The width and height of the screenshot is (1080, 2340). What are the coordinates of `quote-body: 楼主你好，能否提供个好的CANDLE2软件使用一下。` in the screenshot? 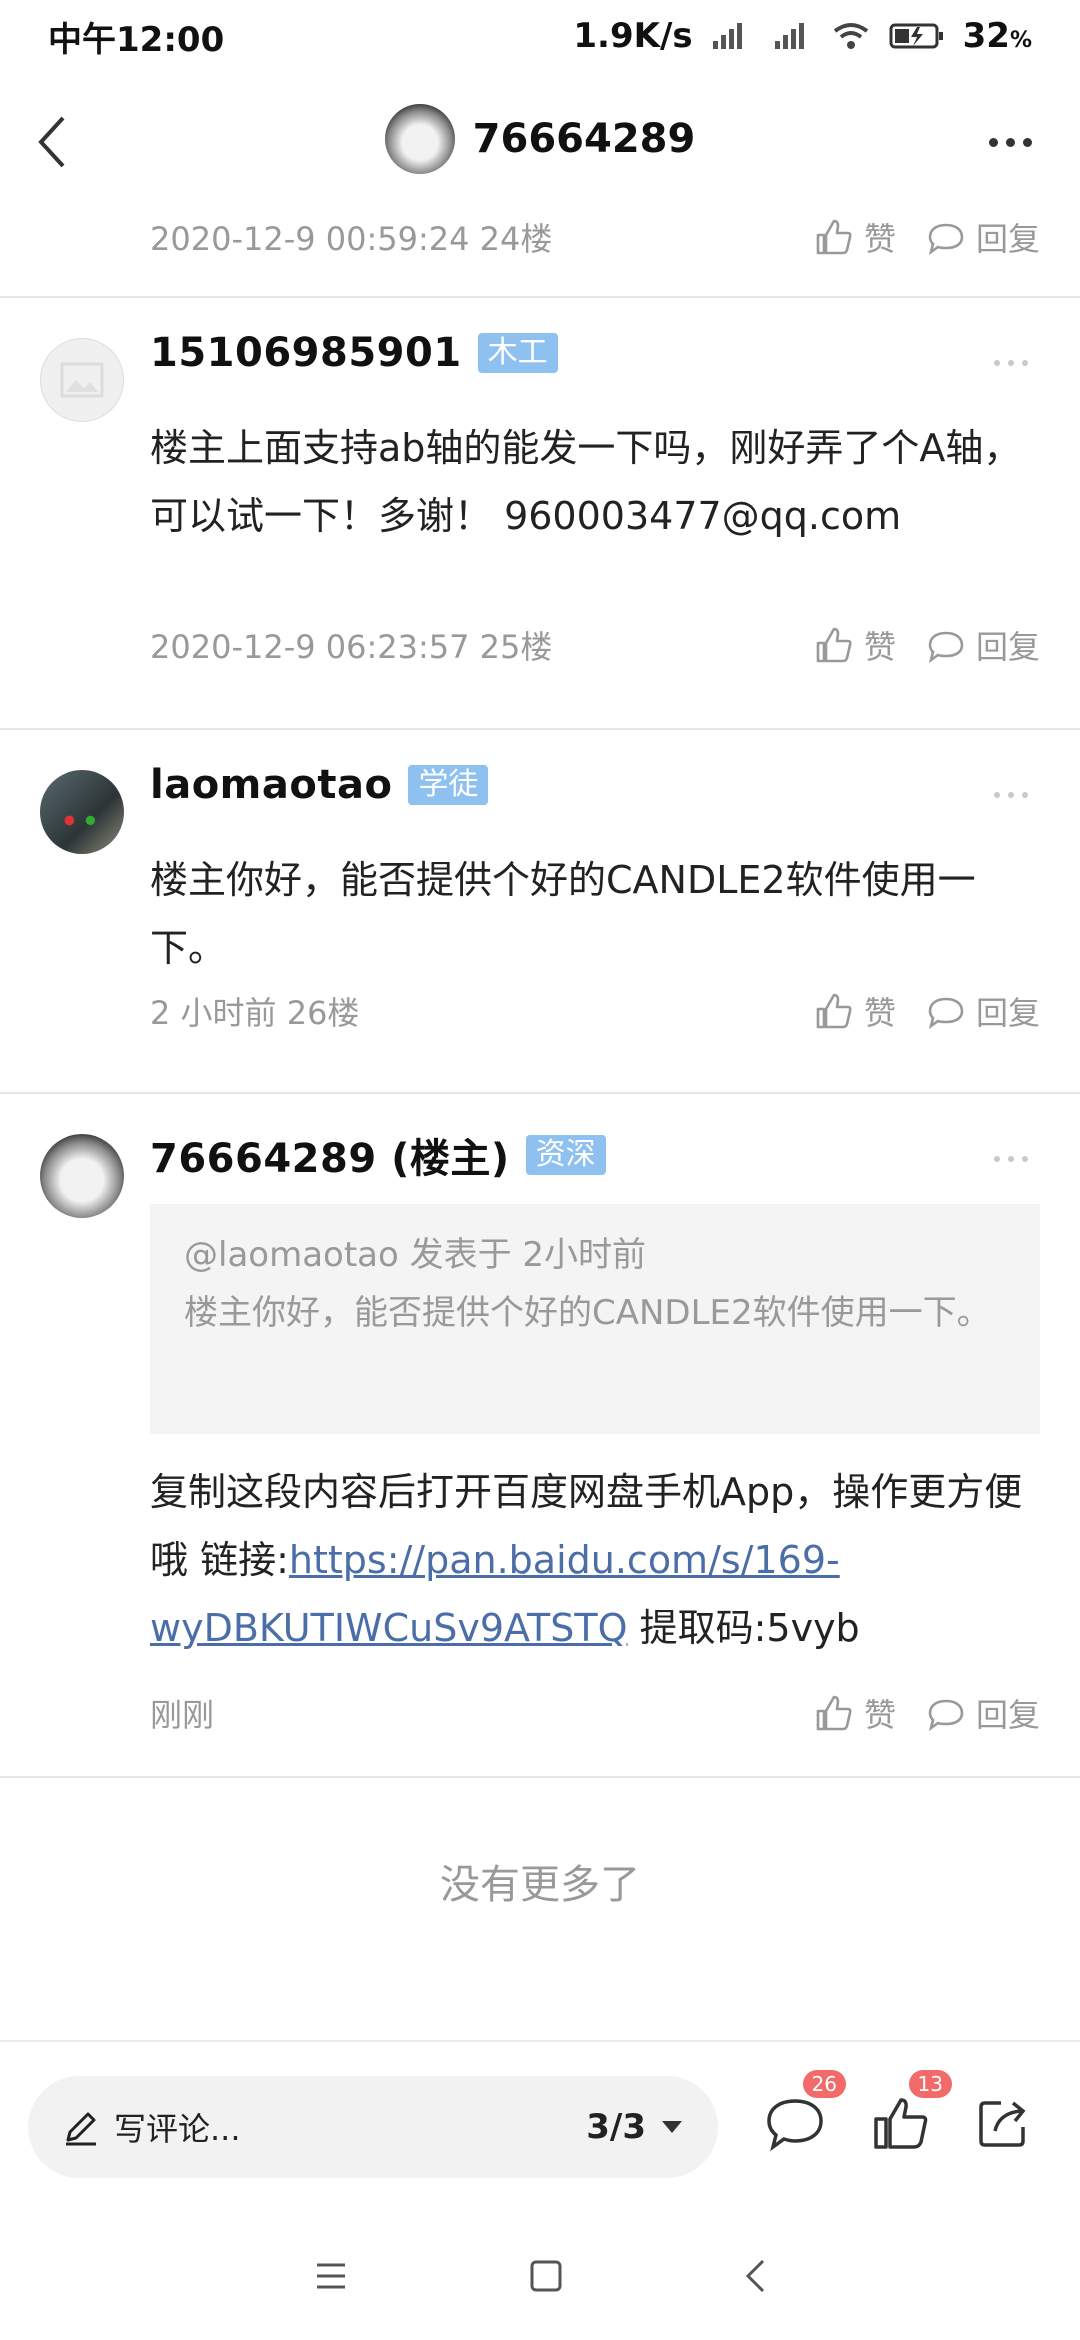 It's located at (587, 1313).